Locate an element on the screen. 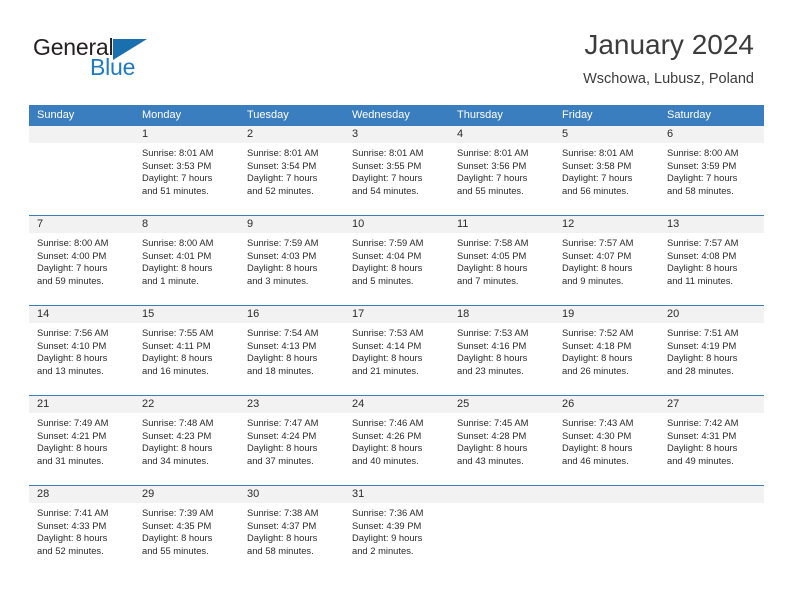 The height and width of the screenshot is (612, 792). sunset-text: Sunset: 4:07 PM is located at coordinates (597, 255).